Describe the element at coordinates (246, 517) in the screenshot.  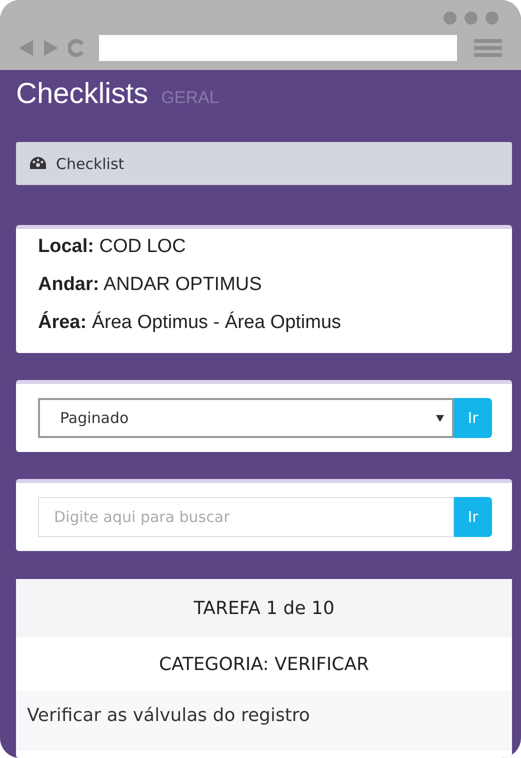
I see `search-field: Digite aqui para buscar` at that location.